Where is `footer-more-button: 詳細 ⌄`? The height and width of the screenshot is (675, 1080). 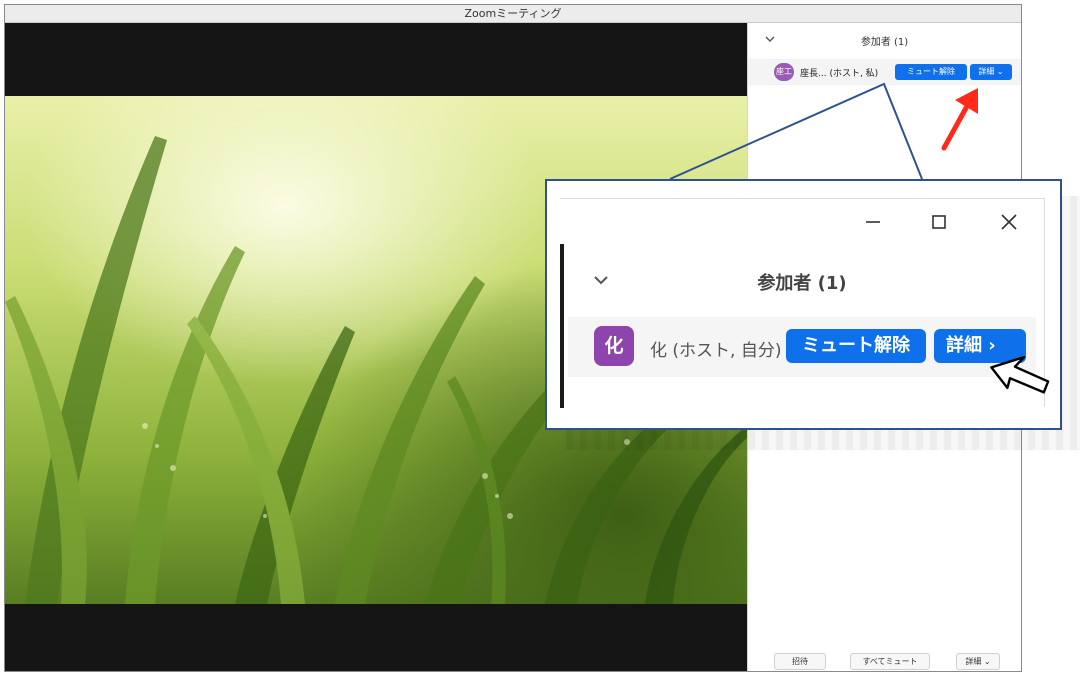 footer-more-button: 詳細 ⌄ is located at coordinates (978, 661).